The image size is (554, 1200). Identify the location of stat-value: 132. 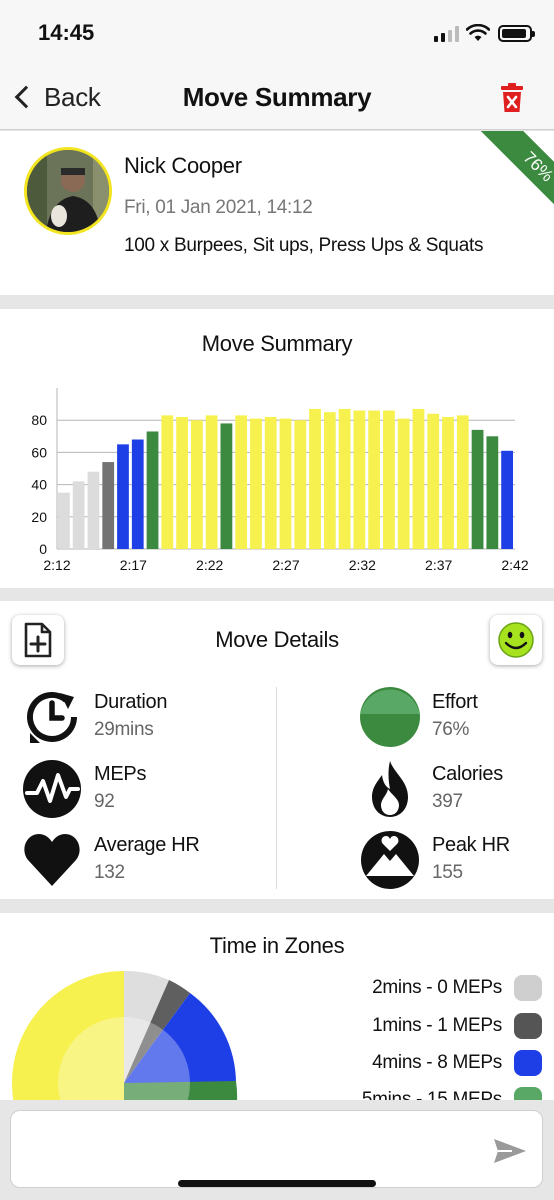
(109, 872).